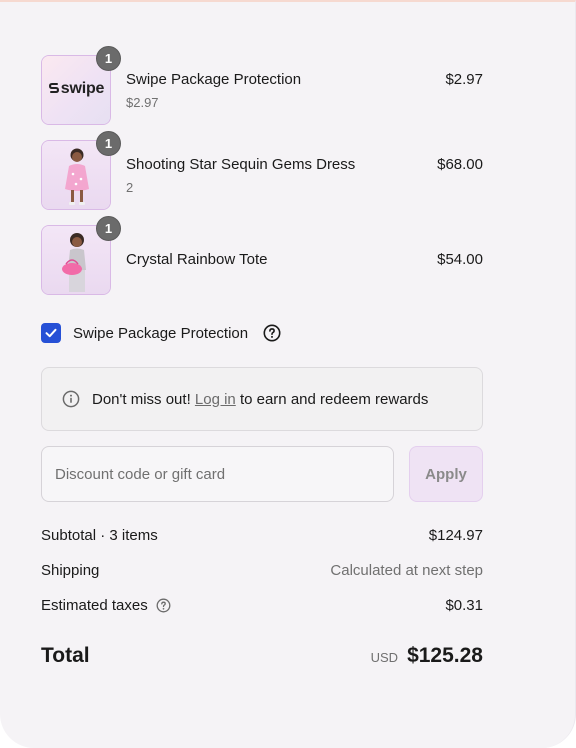  Describe the element at coordinates (71, 399) in the screenshot. I see `info-circle-icon` at that location.